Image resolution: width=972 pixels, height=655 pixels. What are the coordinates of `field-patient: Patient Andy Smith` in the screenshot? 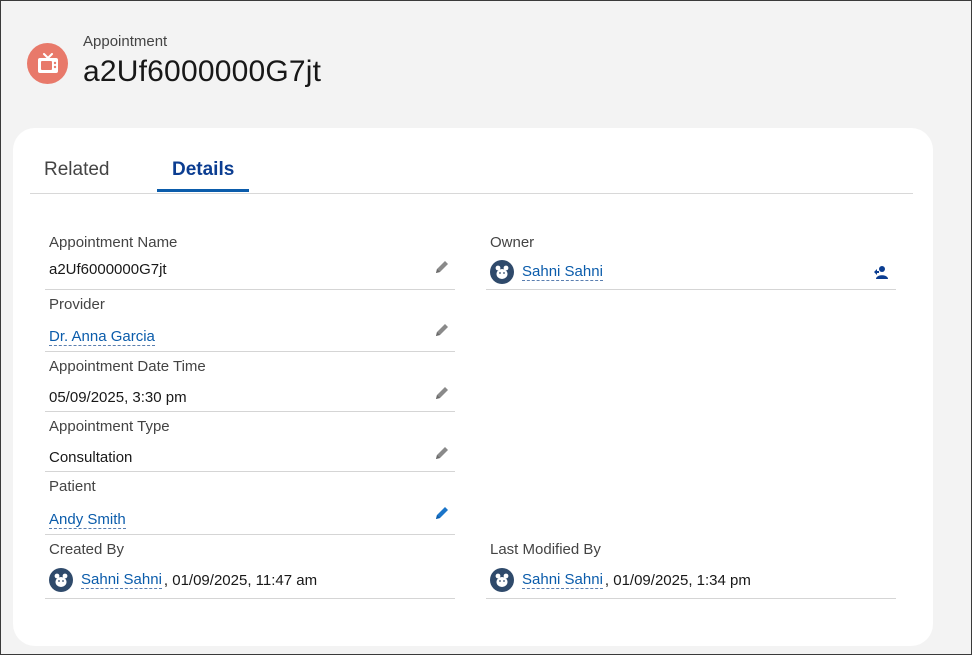 It's located at (250, 503).